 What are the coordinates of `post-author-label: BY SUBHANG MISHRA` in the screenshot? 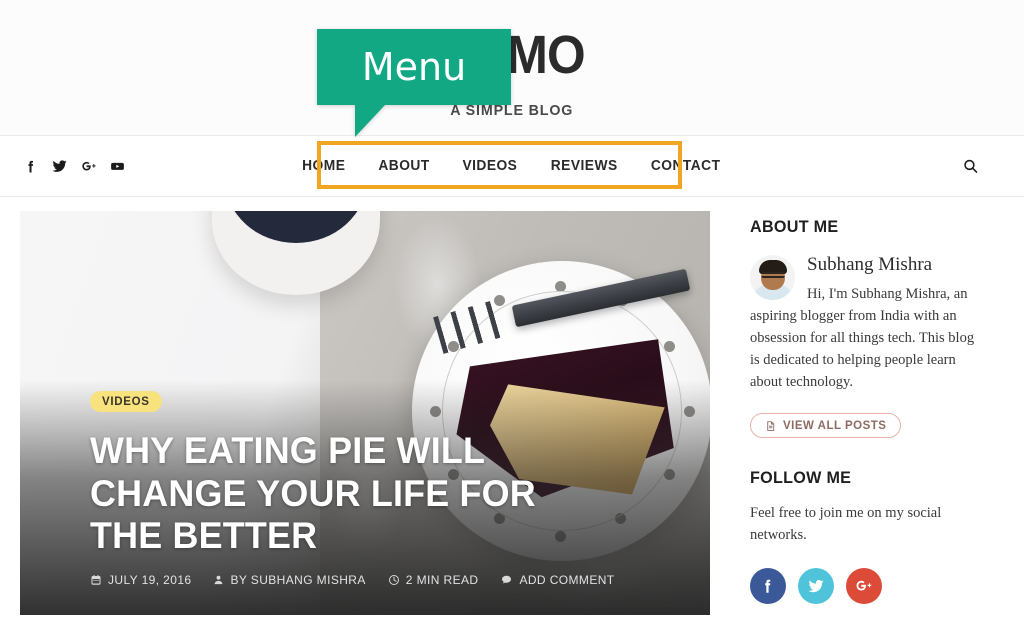 It's located at (298, 580).